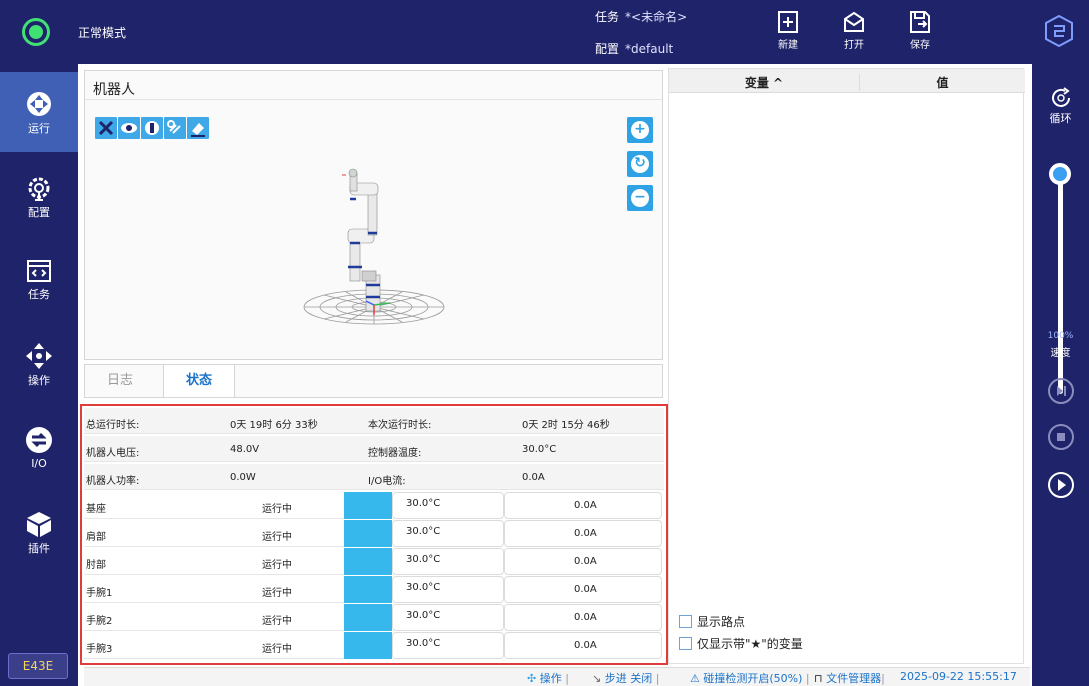 The height and width of the screenshot is (686, 1089). What do you see at coordinates (548, 678) in the screenshot?
I see `operate-status: ✣ 操作 |` at bounding box center [548, 678].